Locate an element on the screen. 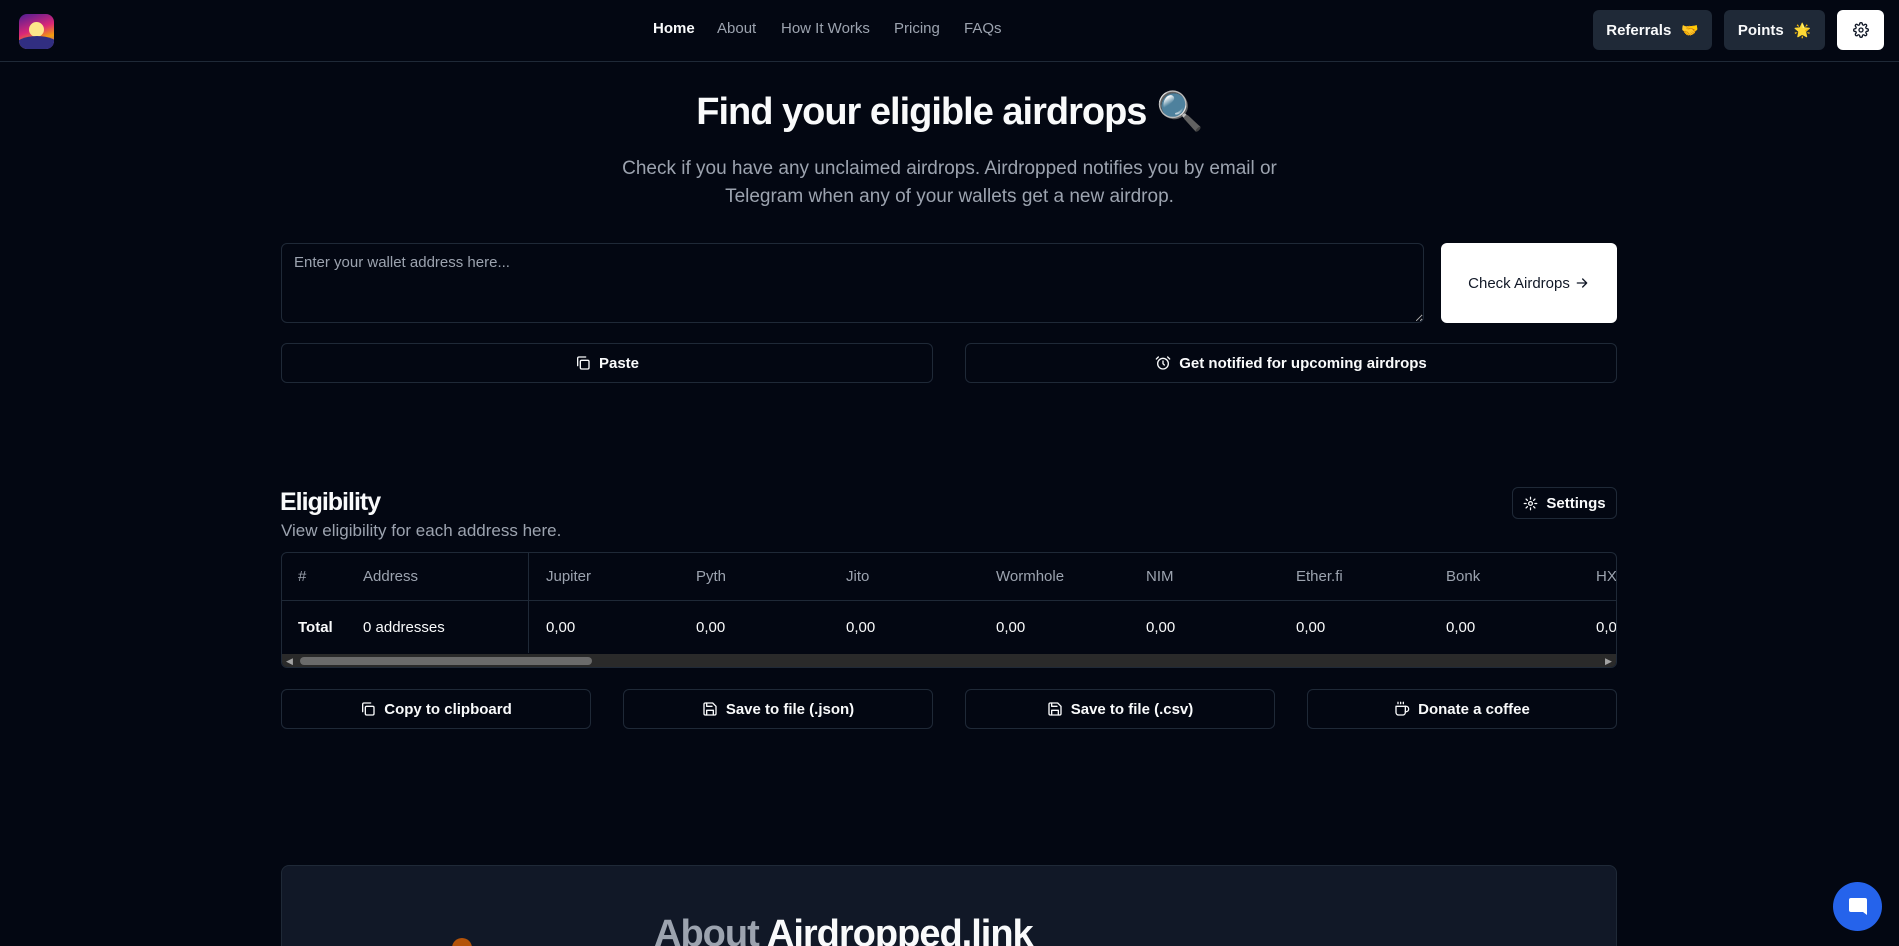 The image size is (1899, 946). total-hx: 0,0 is located at coordinates (1606, 627).